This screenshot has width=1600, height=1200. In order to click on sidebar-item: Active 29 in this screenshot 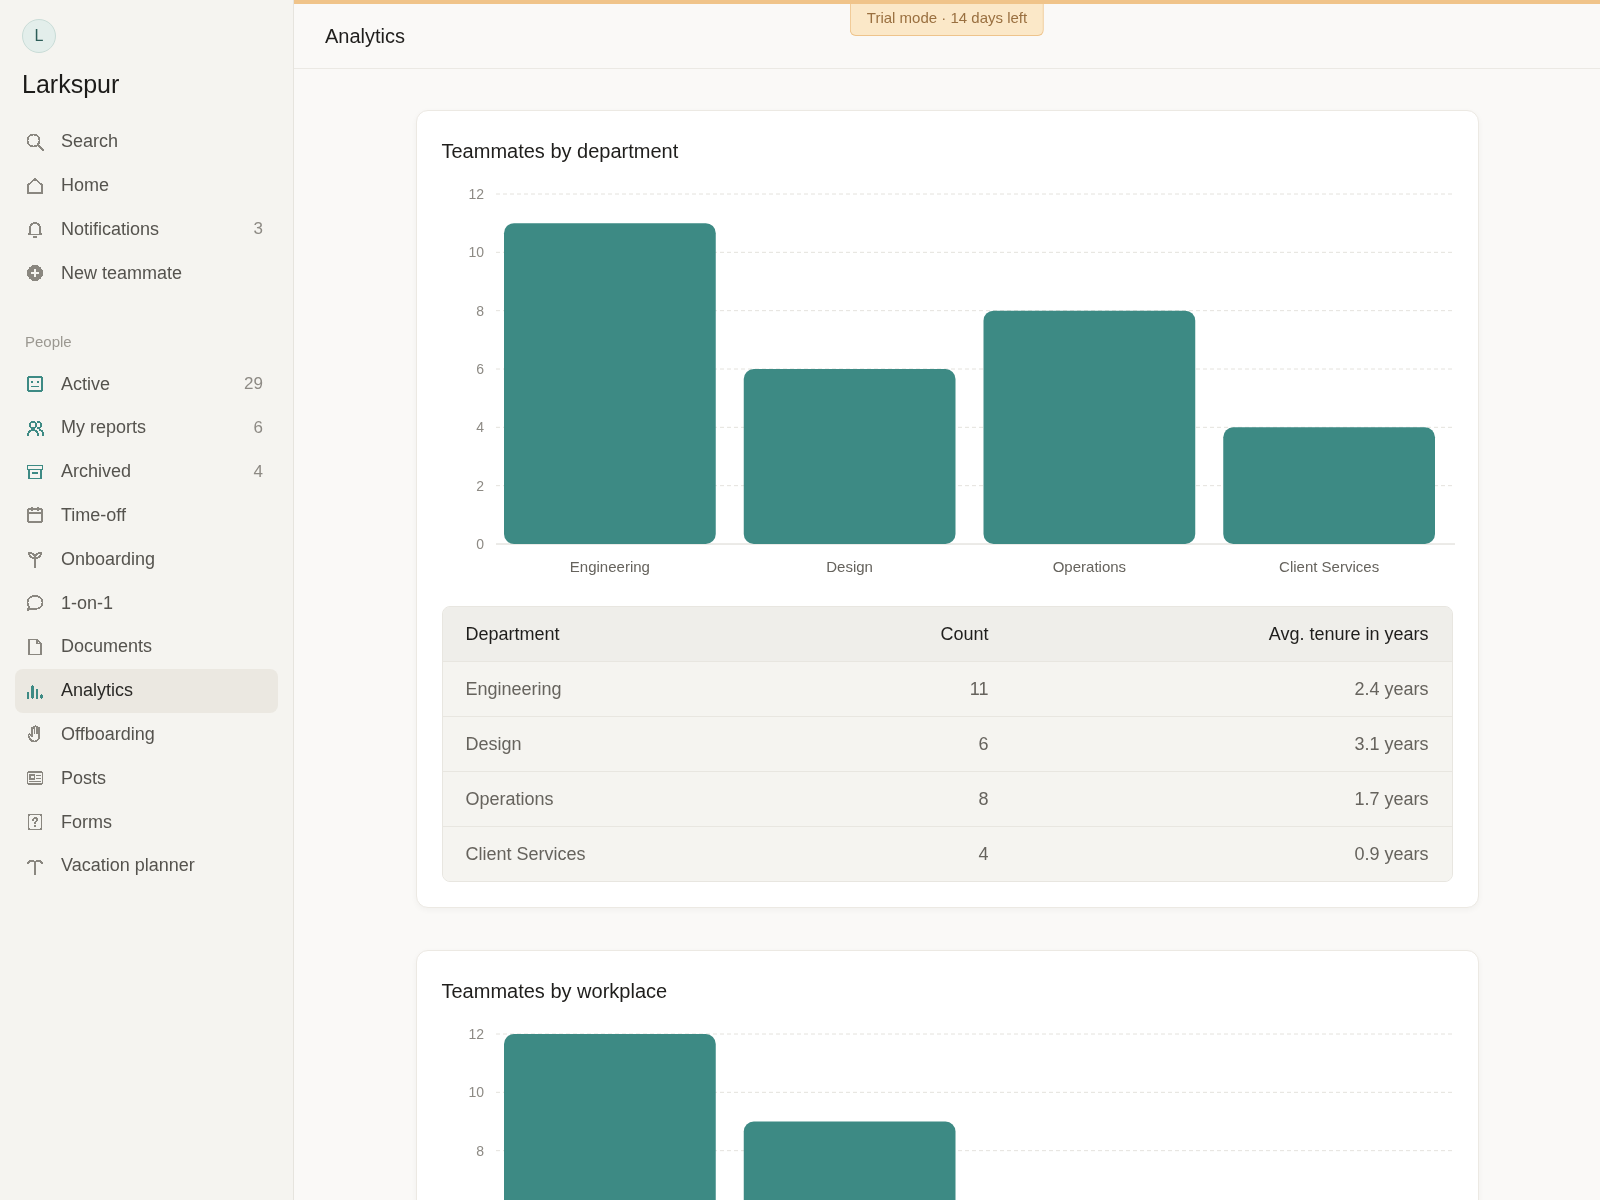, I will do `click(146, 384)`.